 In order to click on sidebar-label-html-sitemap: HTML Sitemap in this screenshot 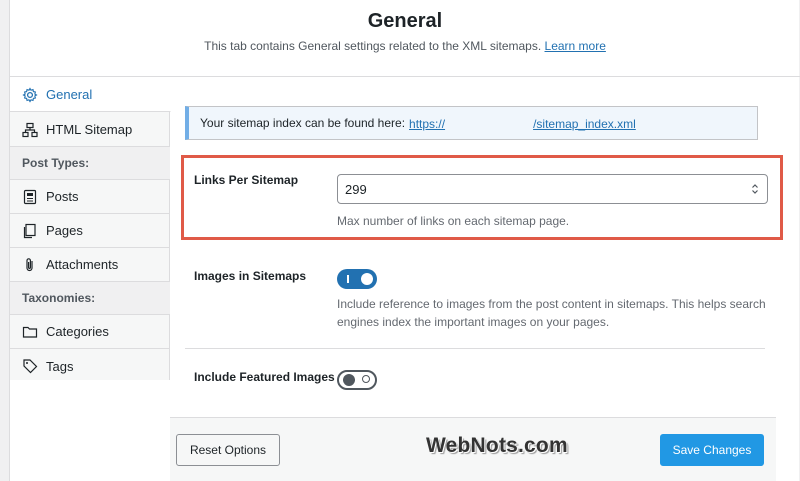, I will do `click(89, 129)`.